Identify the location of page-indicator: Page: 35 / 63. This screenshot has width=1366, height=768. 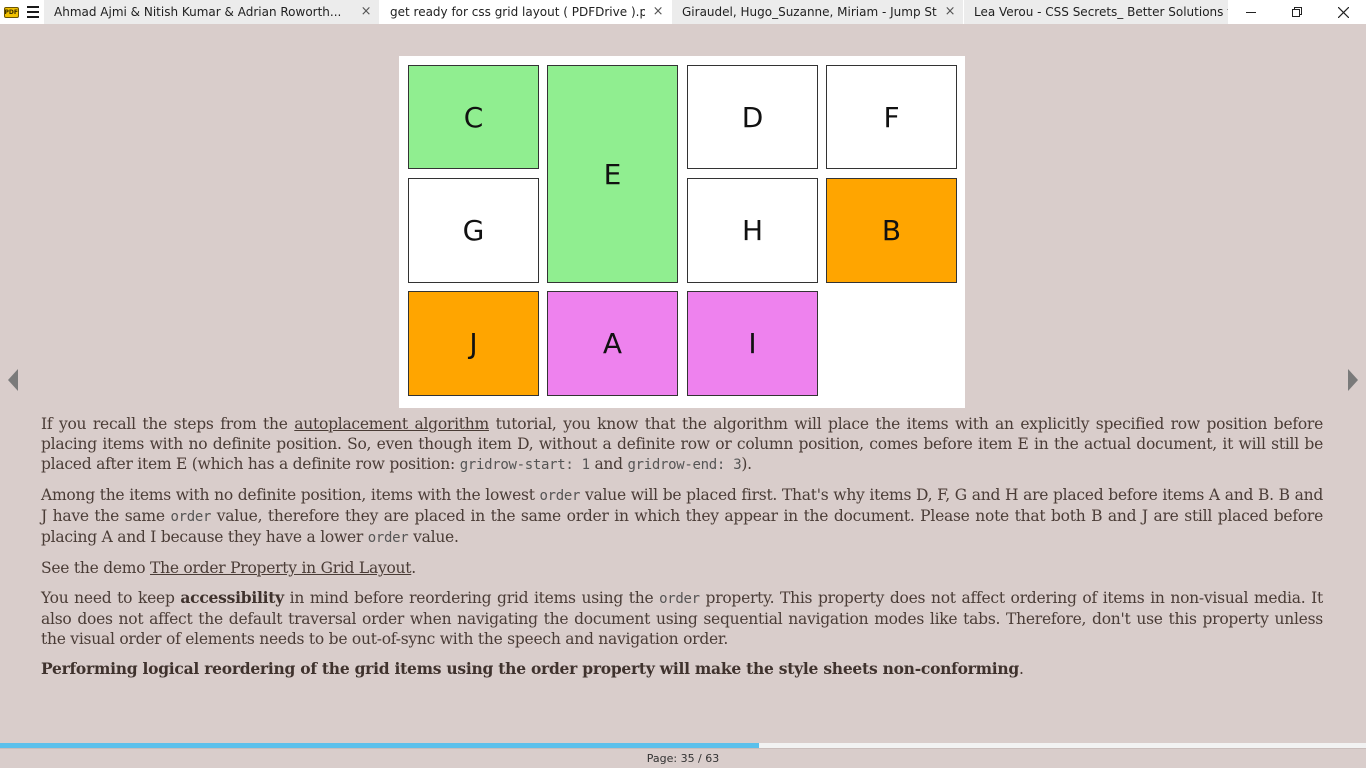
(683, 758).